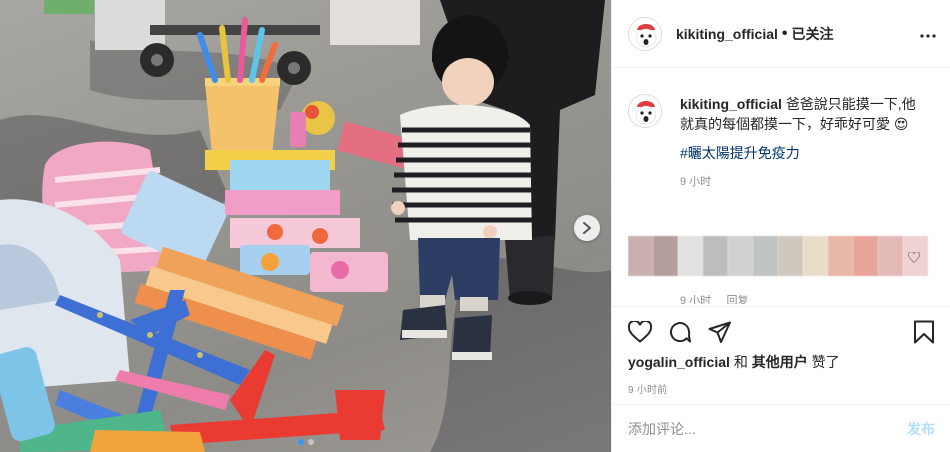 This screenshot has height=452, width=950. What do you see at coordinates (714, 298) in the screenshot?
I see `comment-meta: 9 小时 回复` at bounding box center [714, 298].